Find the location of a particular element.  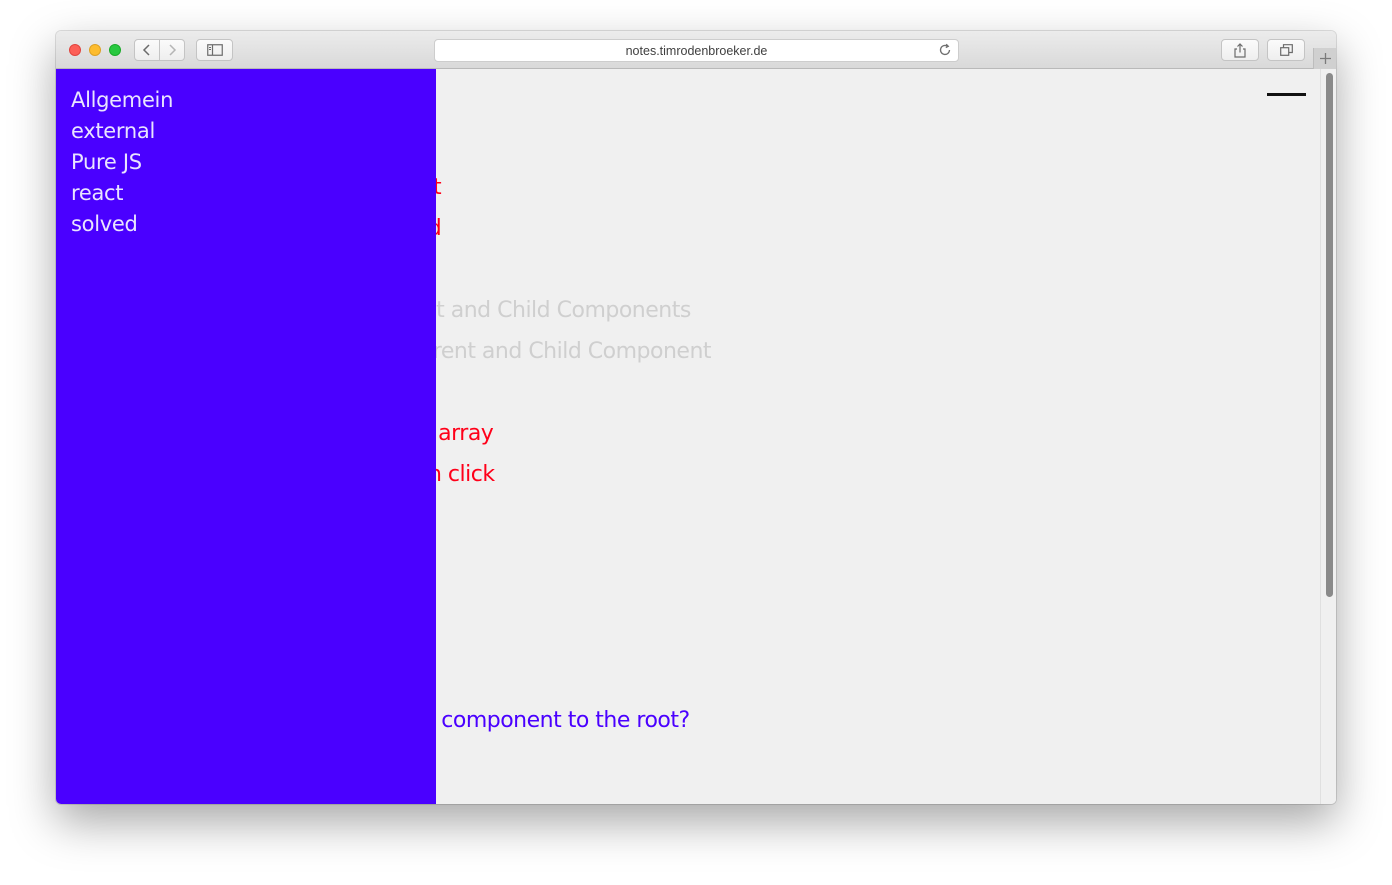

reload-icon is located at coordinates (945, 50).